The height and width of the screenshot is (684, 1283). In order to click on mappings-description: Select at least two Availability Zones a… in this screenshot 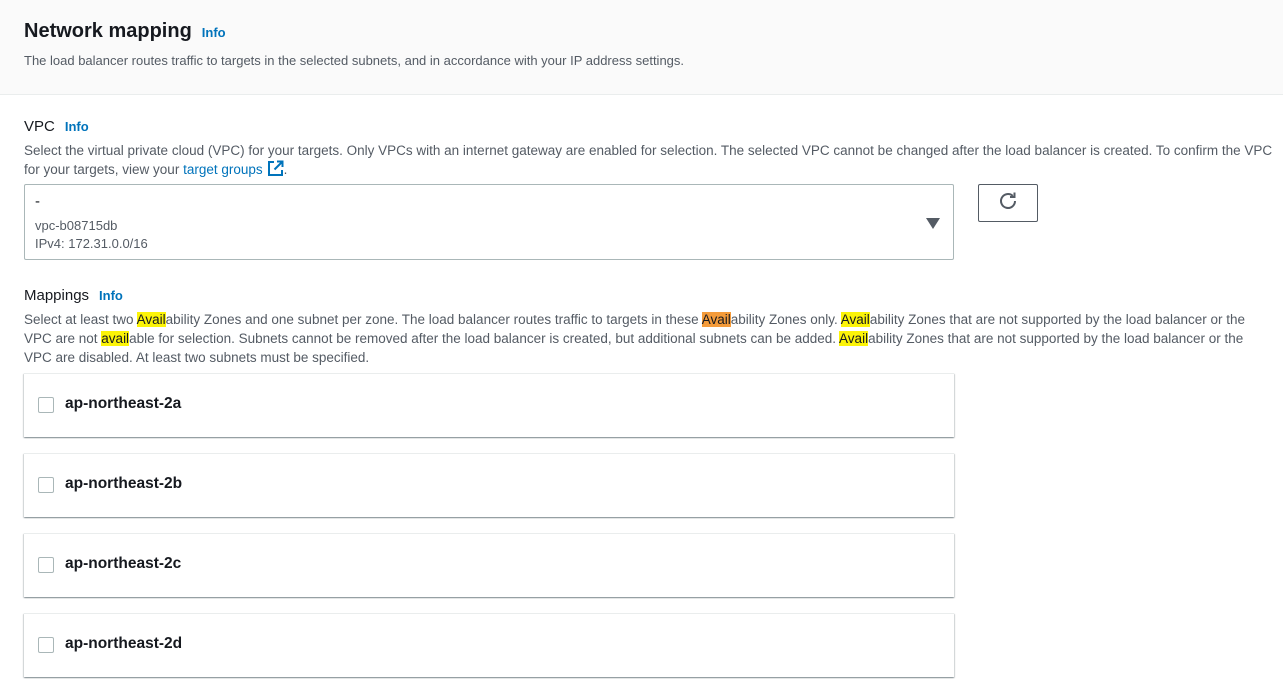, I will do `click(649, 338)`.